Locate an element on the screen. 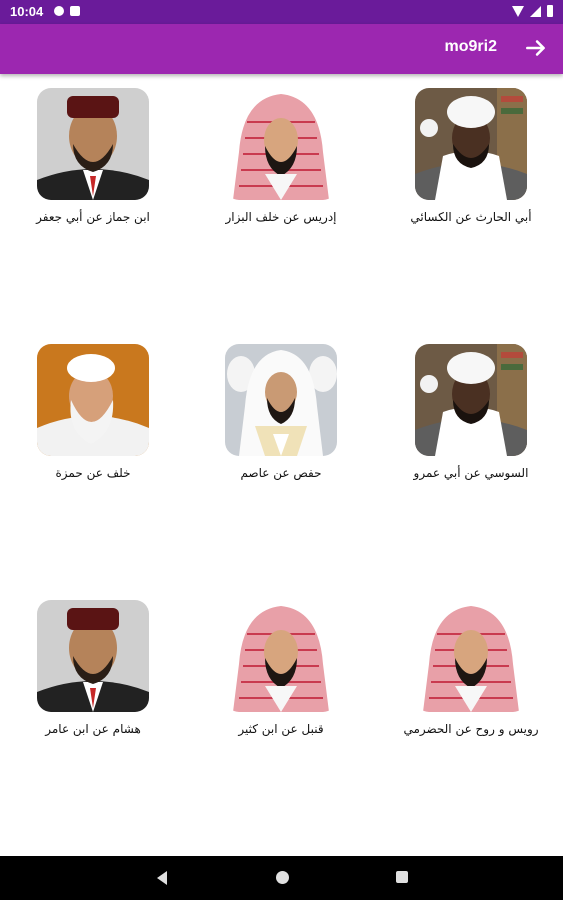 This screenshot has width=563, height=900. reciter-card: حفص عن عاصم is located at coordinates (281, 412).